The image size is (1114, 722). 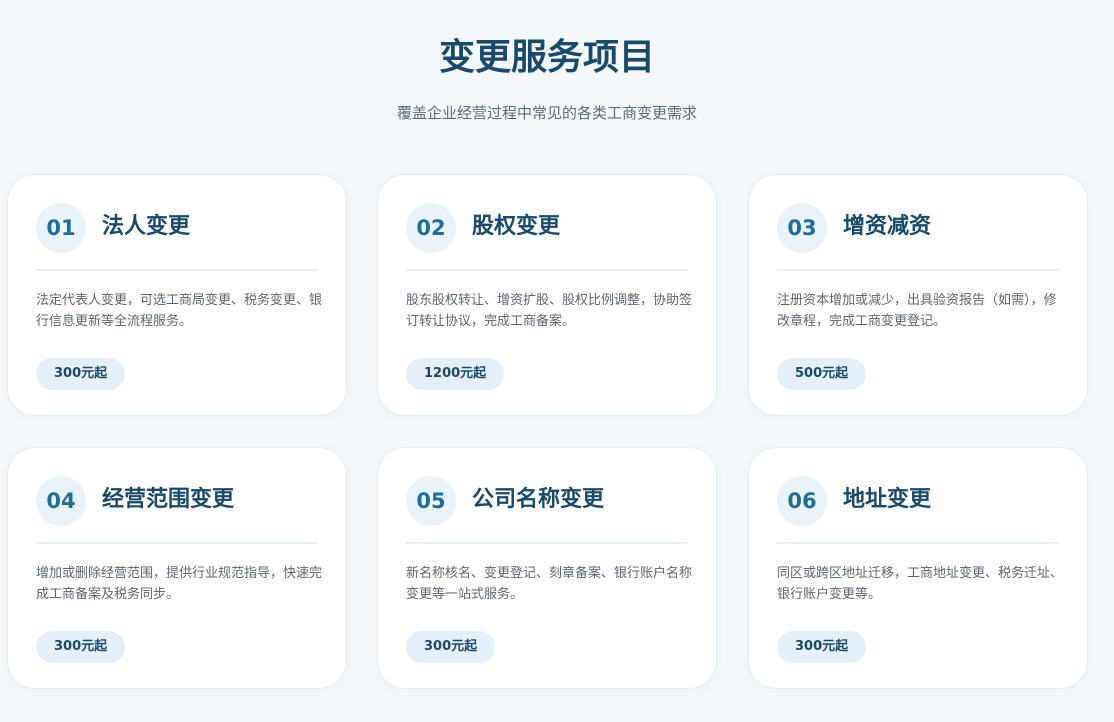 I want to click on price-tag: 1200元起, so click(x=455, y=374).